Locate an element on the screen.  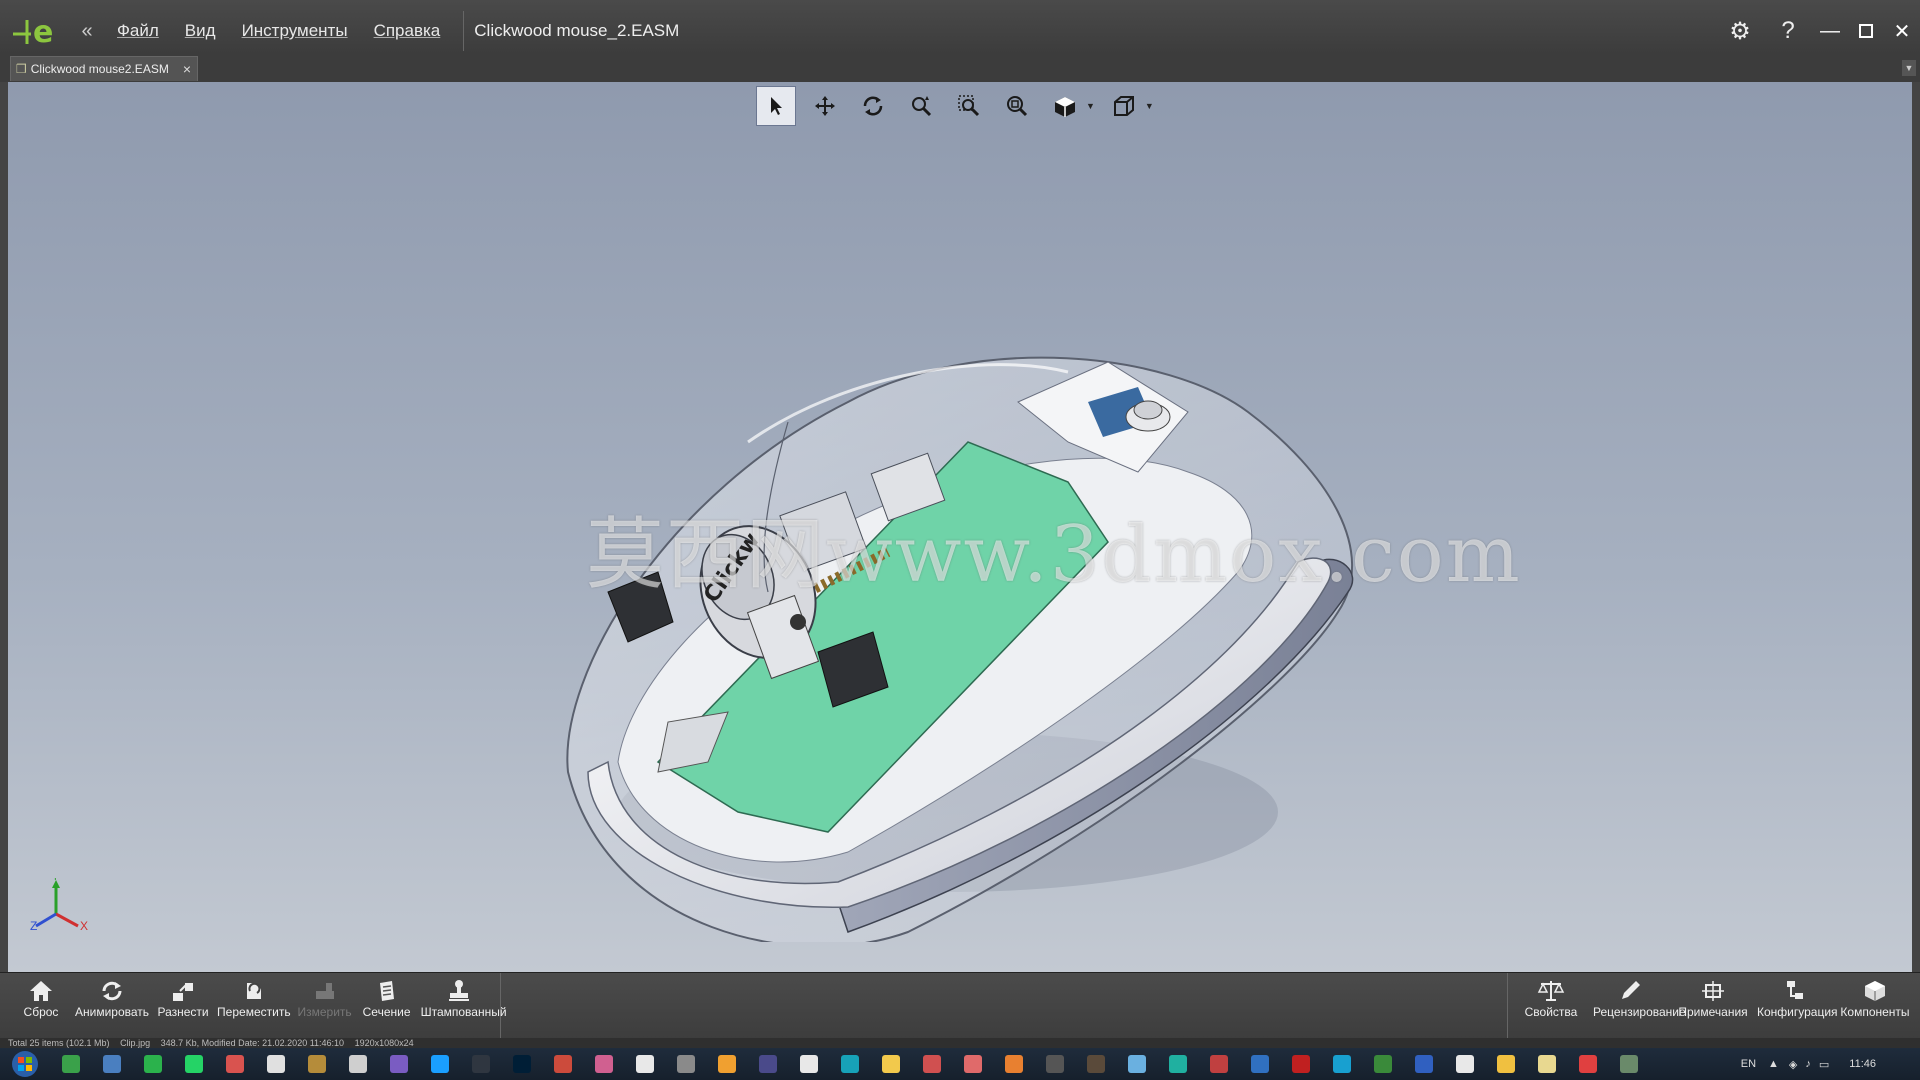
components-button: Компоненты is located at coordinates (1875, 1006).